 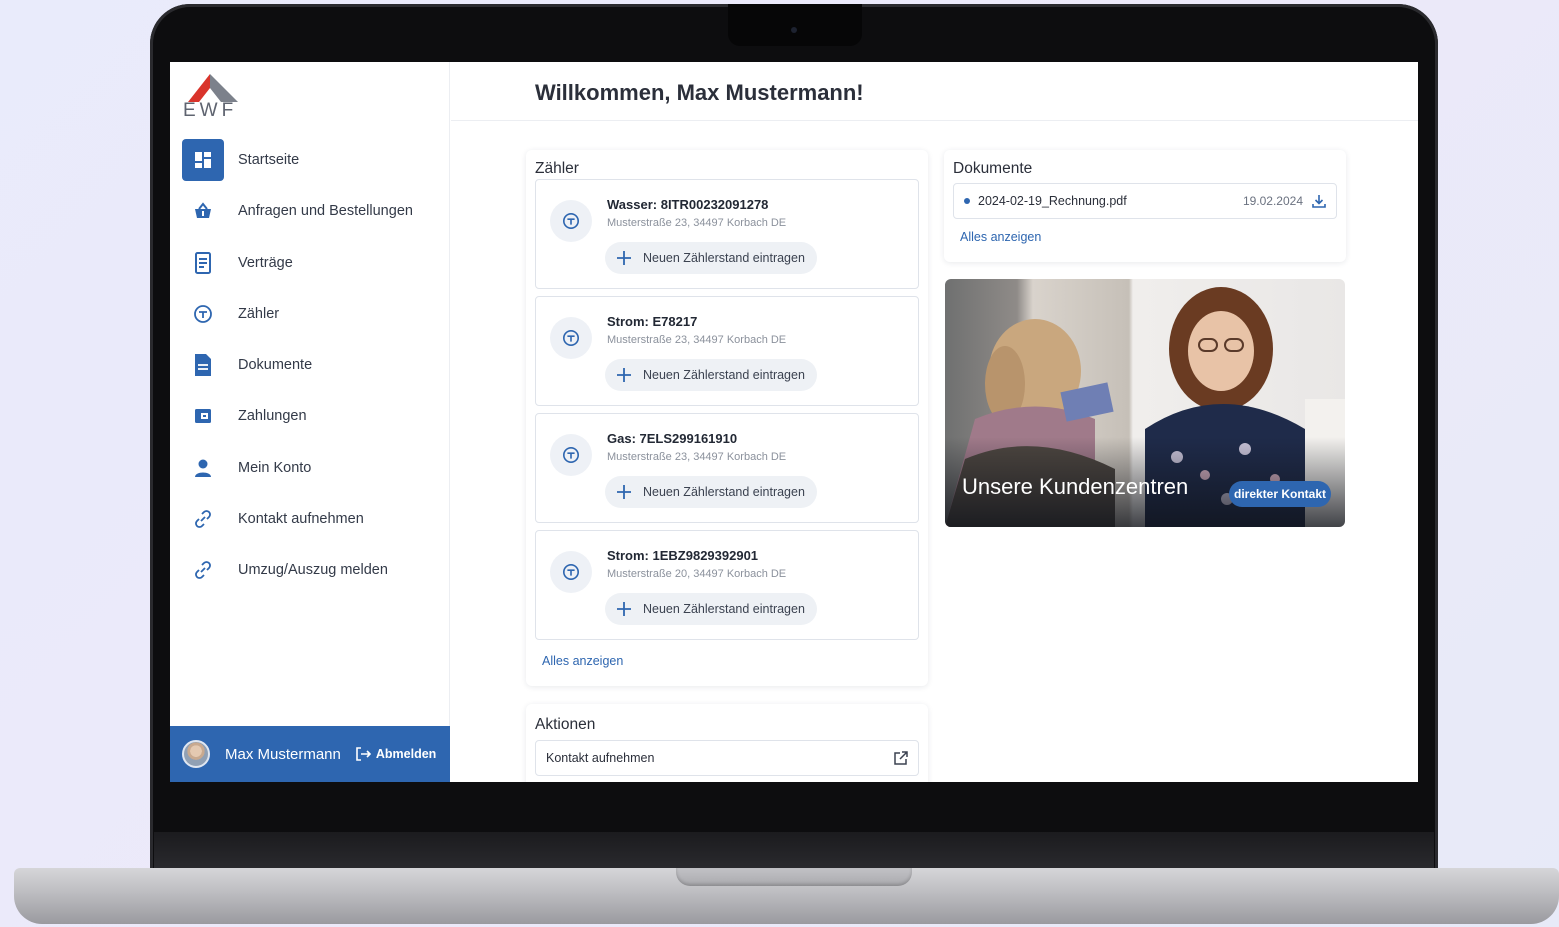 What do you see at coordinates (795, 25) in the screenshot?
I see `camera-notch` at bounding box center [795, 25].